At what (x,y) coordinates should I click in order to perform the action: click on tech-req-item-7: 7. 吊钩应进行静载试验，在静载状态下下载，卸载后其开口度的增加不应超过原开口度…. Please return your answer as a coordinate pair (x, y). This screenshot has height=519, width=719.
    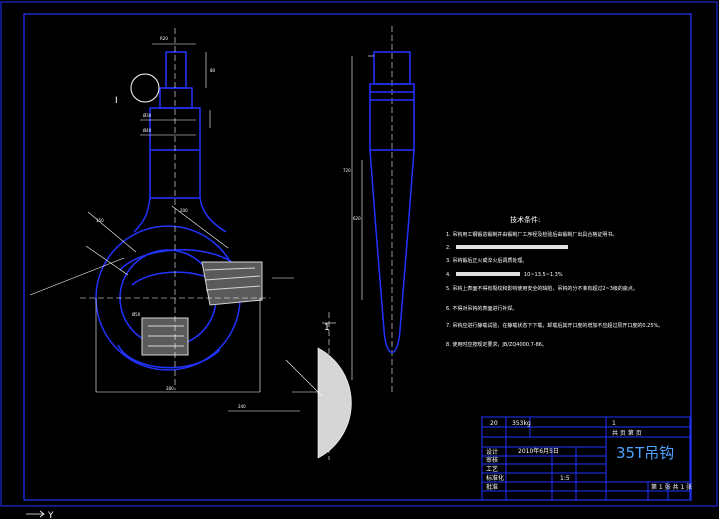
    Looking at the image, I should click on (554, 325).